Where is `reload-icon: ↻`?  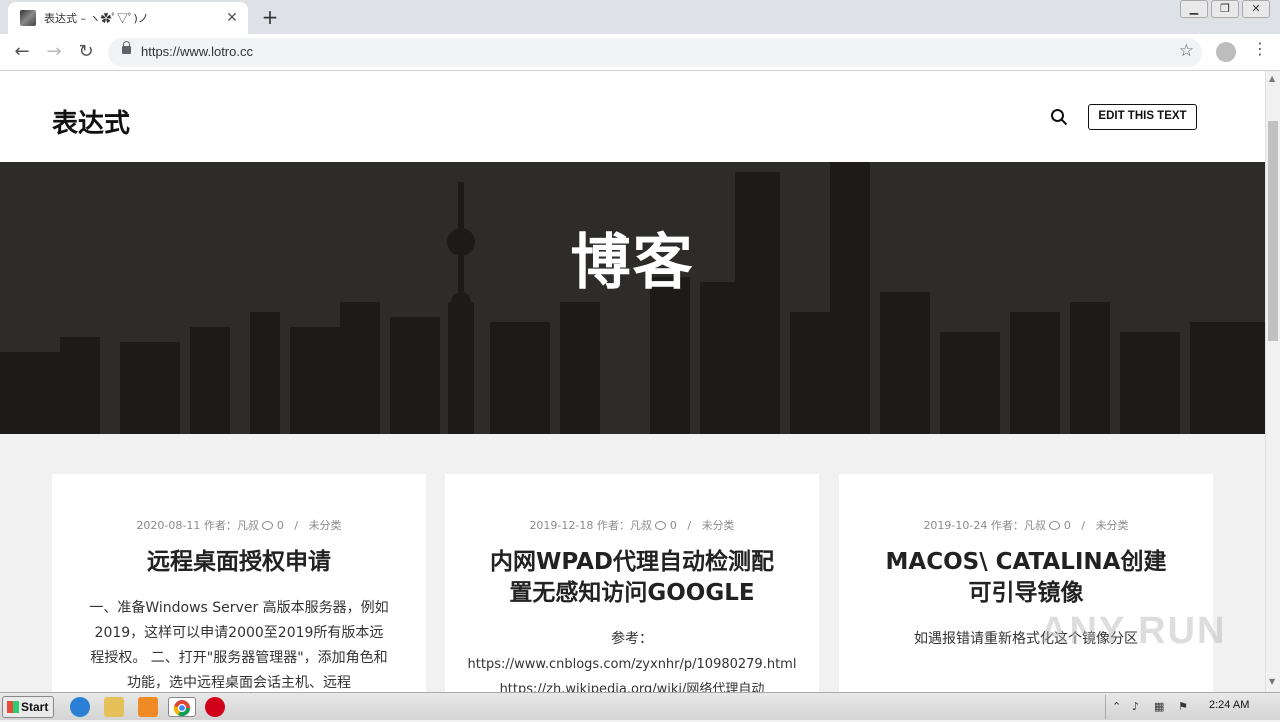
reload-icon: ↻ is located at coordinates (86, 52).